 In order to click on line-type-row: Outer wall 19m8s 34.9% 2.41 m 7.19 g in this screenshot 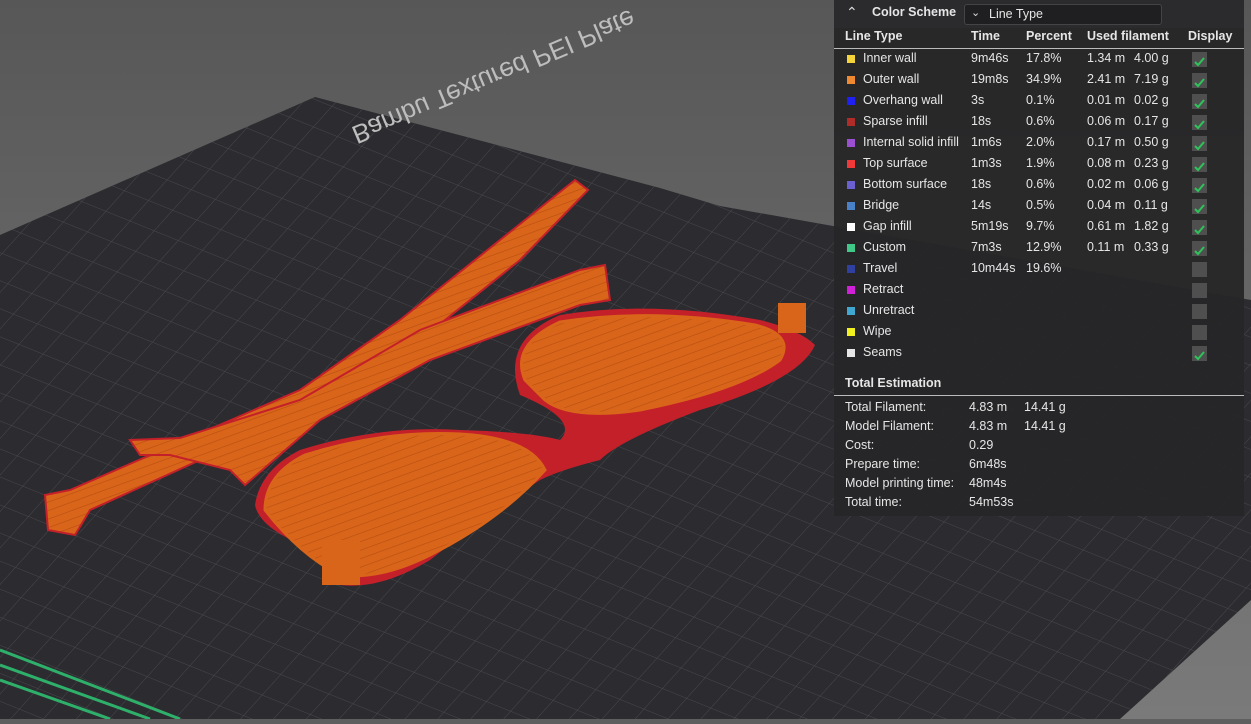, I will do `click(1039, 80)`.